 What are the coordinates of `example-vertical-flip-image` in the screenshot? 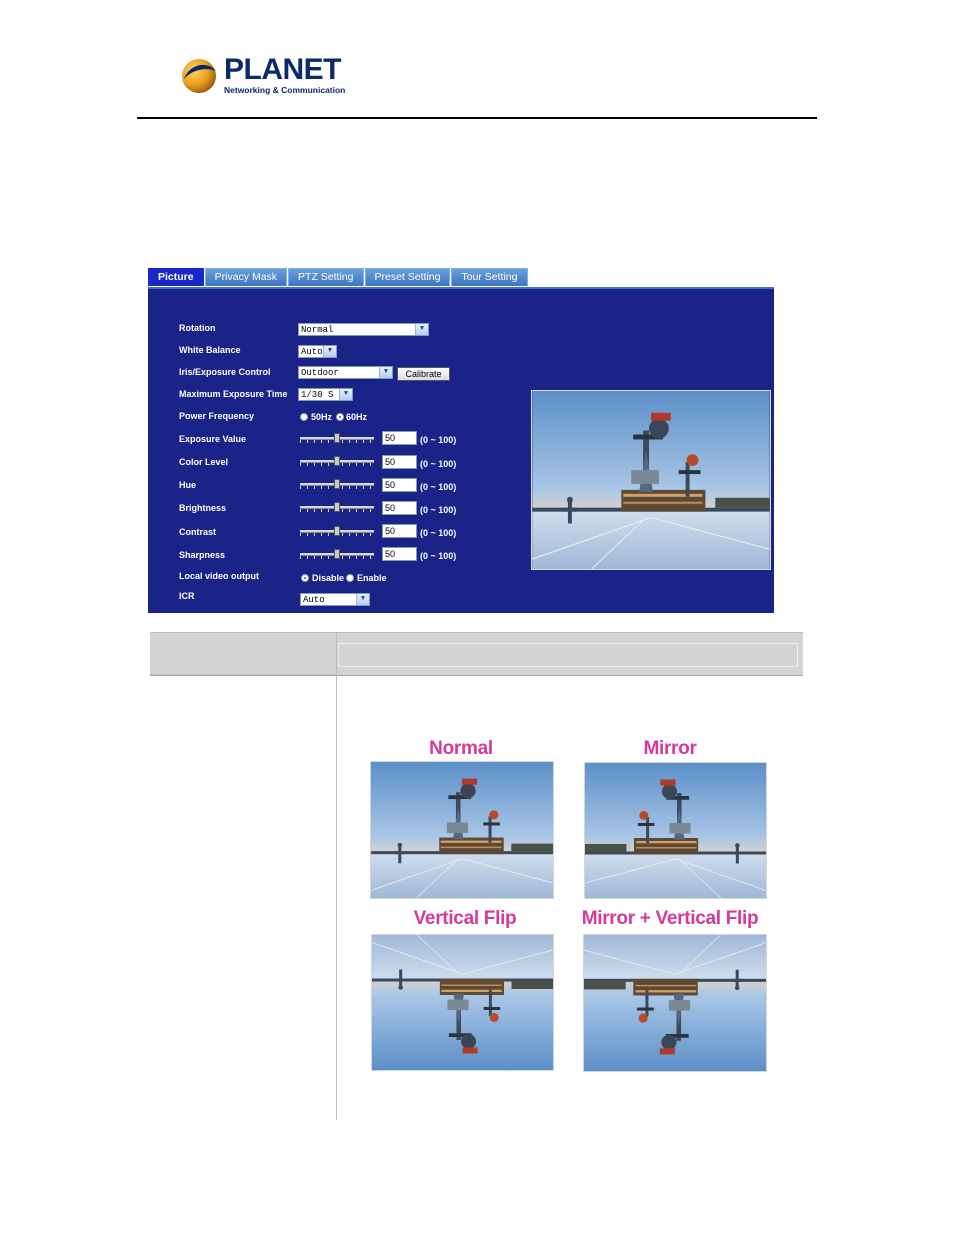 It's located at (462, 1002).